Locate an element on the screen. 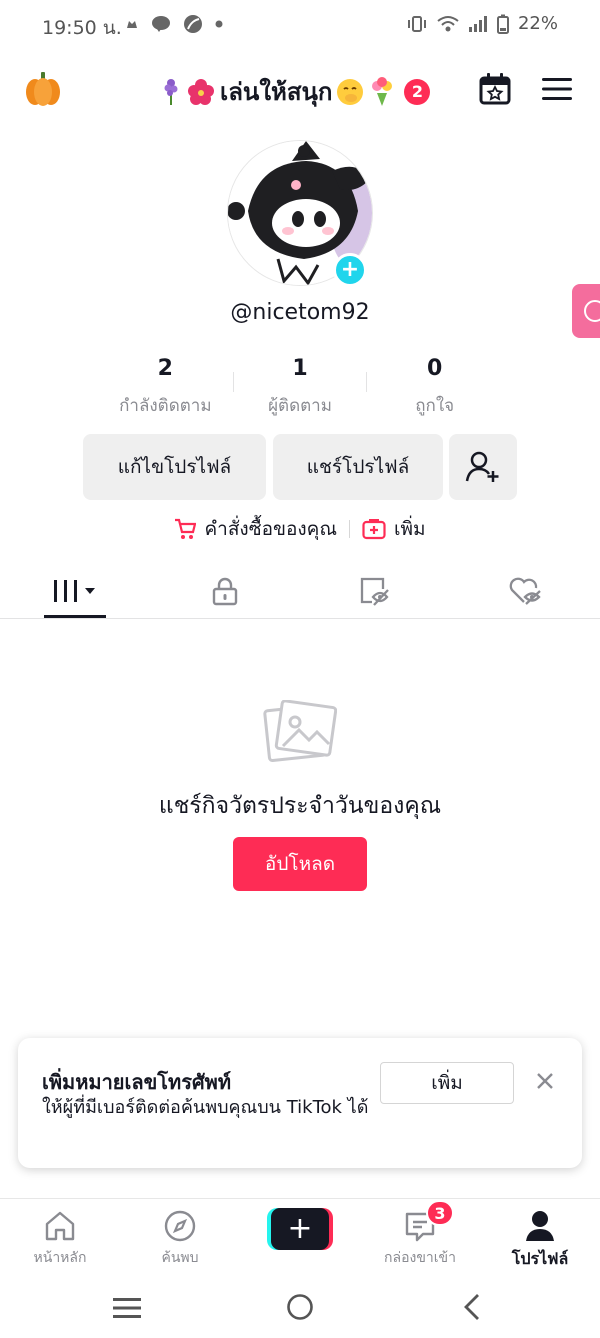 This screenshot has height=1338, width=600. nav-profile: โปรไฟล์ is located at coordinates (540, 1239).